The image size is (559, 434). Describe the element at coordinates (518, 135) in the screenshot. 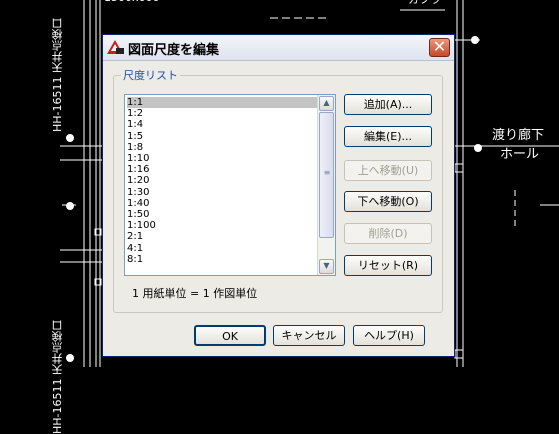

I see `cad-note-corridor: 渡り廊下` at that location.